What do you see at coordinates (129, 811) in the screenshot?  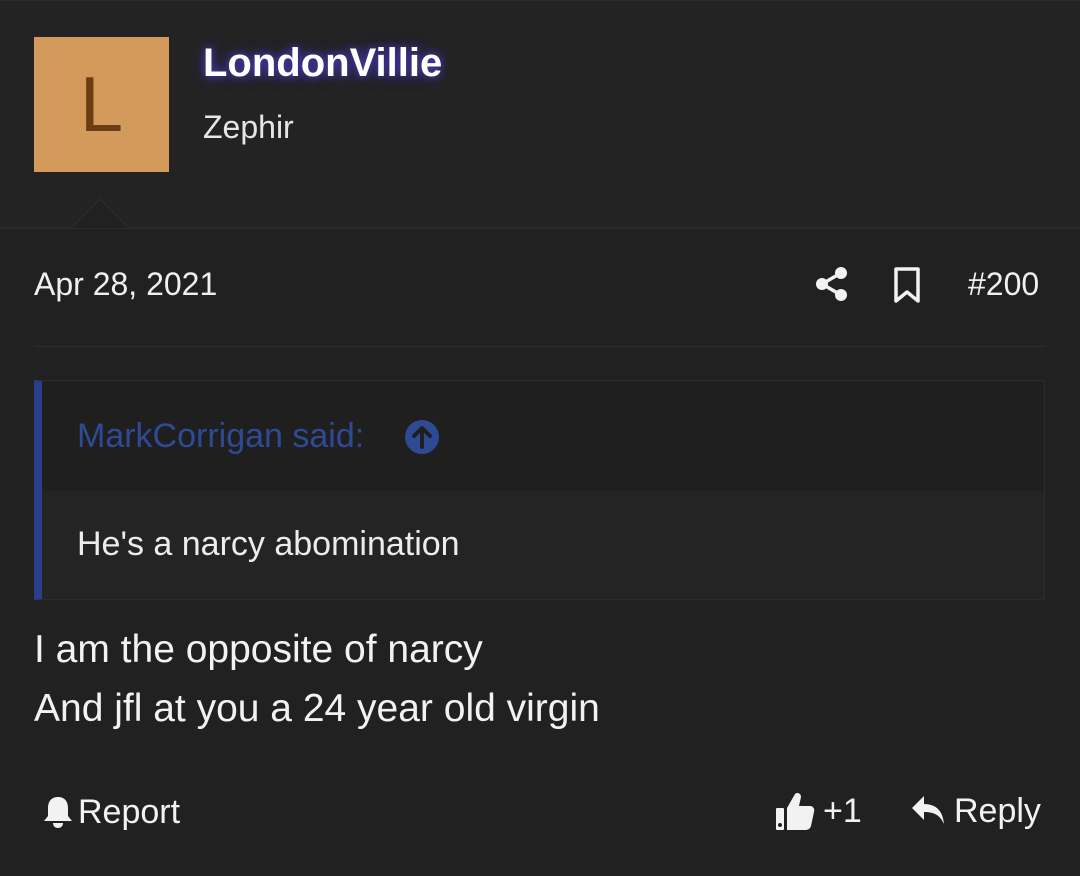 I see `report-label: Report` at bounding box center [129, 811].